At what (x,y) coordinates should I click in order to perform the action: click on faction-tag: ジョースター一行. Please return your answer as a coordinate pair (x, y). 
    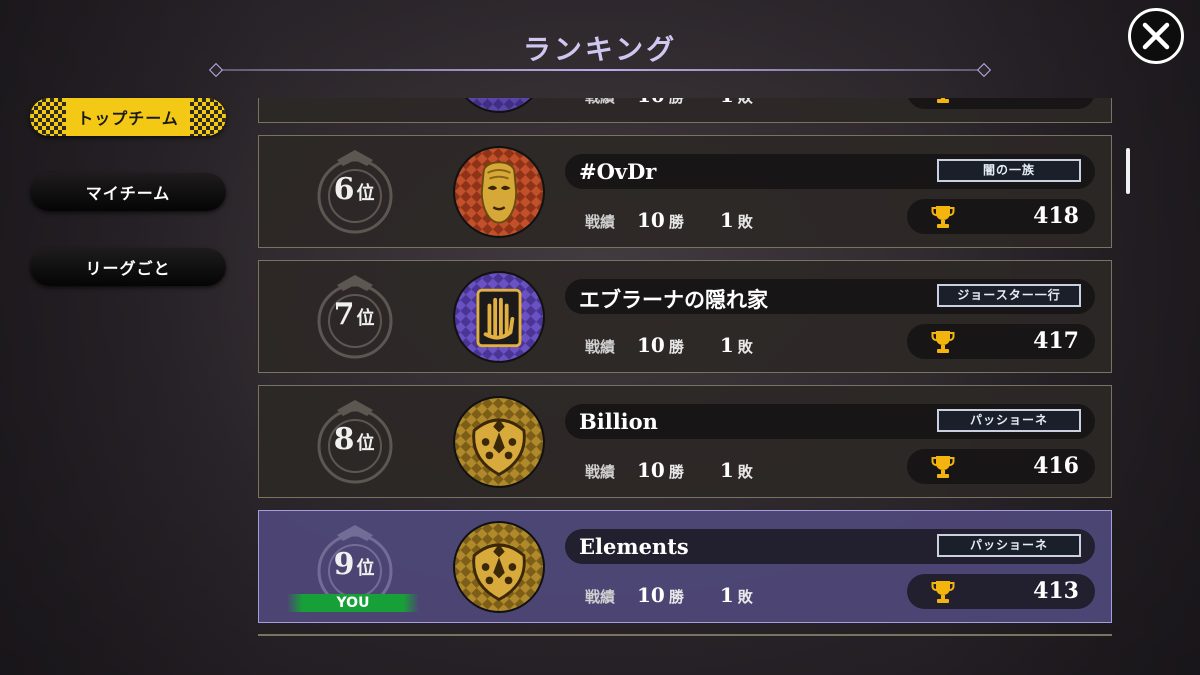
    Looking at the image, I should click on (1009, 295).